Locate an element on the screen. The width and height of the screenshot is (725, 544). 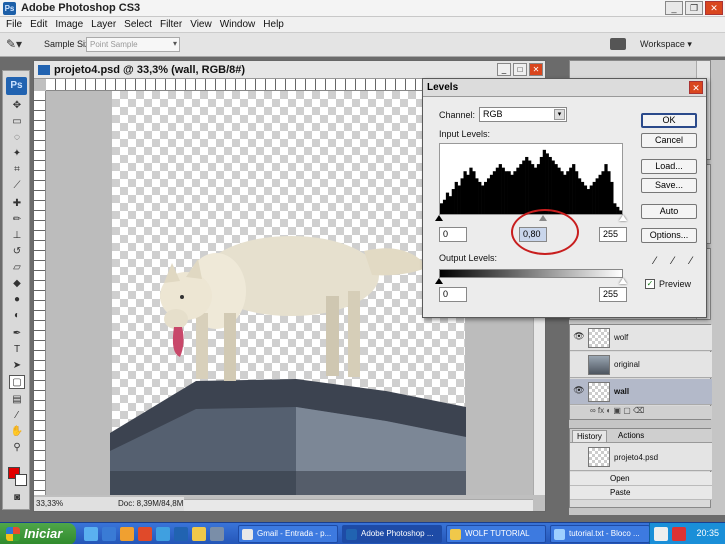
menu-layer: Layer is located at coordinates (103, 24).